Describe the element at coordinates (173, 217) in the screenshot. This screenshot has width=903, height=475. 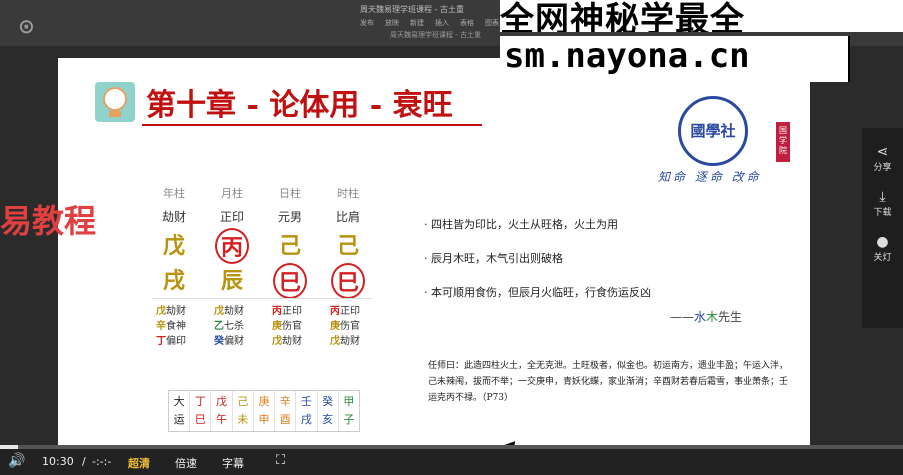
I see `pillar-god-year: 劫财` at that location.